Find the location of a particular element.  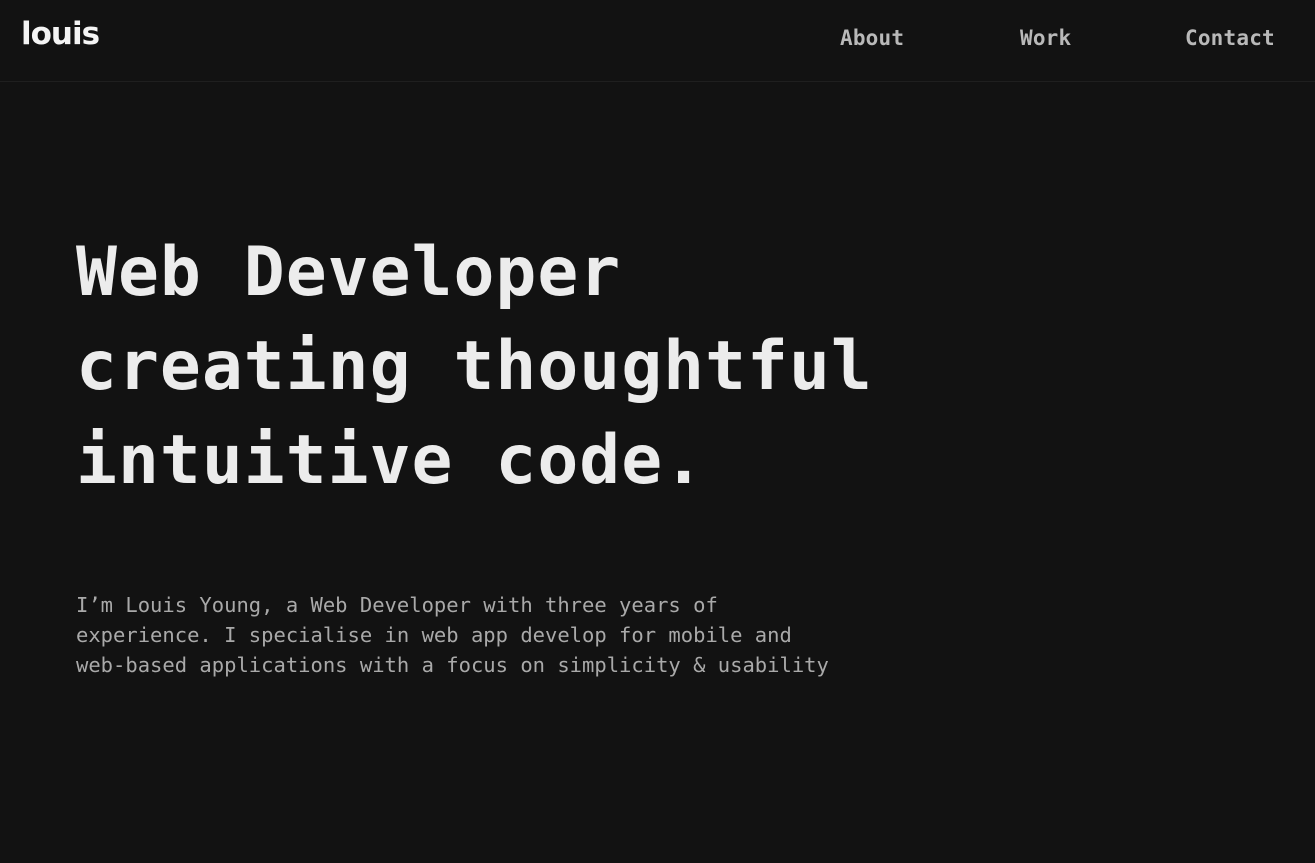

headline-line: creating thoughtful is located at coordinates (474, 366).